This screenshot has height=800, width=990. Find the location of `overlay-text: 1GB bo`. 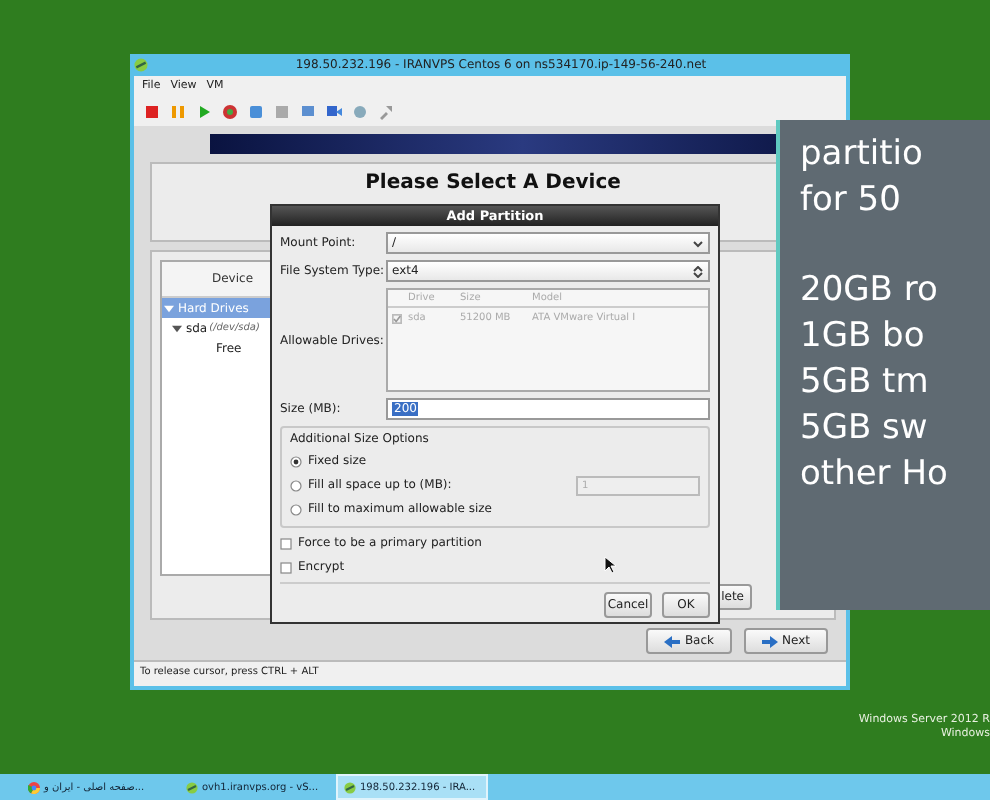

overlay-text: 1GB bo is located at coordinates (862, 337).